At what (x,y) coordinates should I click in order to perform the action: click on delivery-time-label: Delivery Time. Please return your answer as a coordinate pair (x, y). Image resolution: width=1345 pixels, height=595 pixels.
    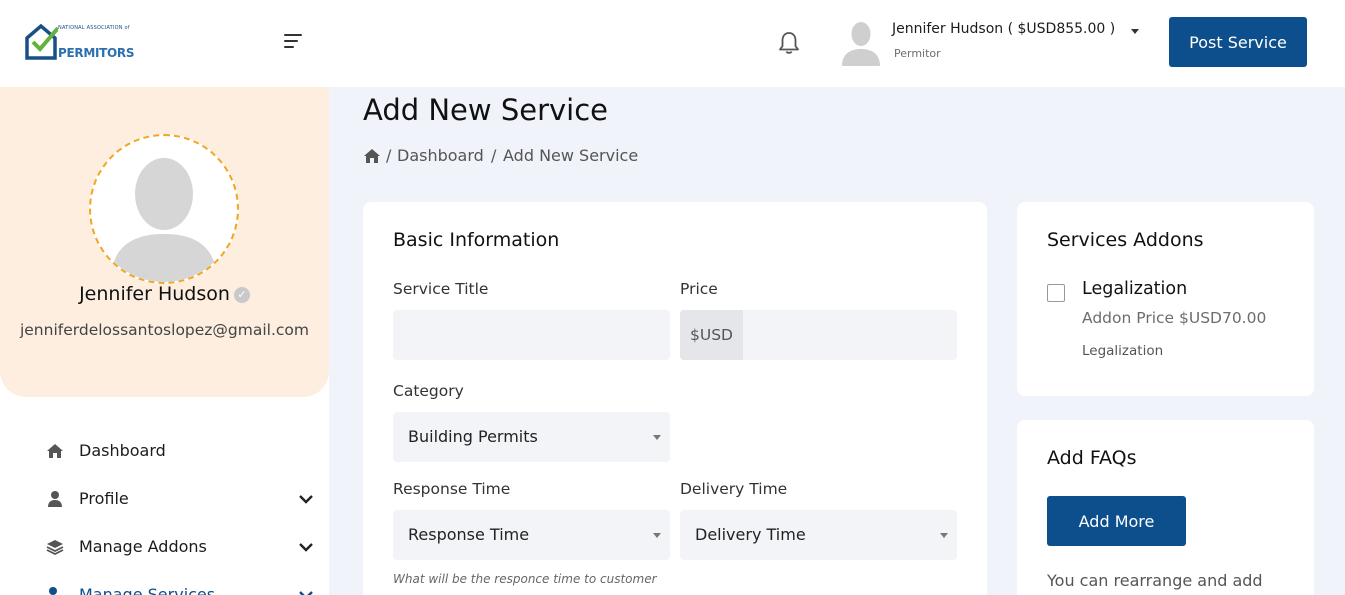
    Looking at the image, I should click on (734, 489).